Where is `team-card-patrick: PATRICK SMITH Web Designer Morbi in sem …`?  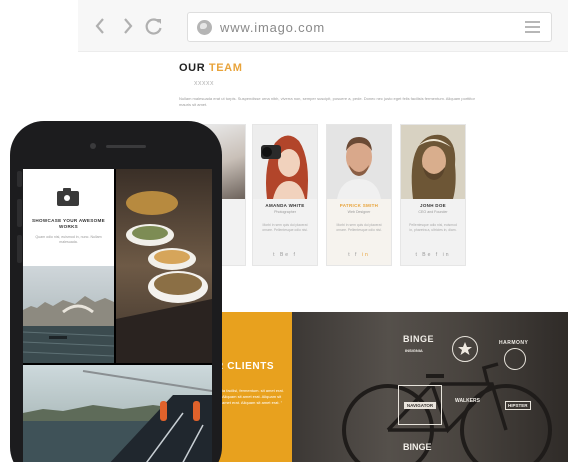
team-card-patrick: PATRICK SMITH Web Designer Morbi in sem … is located at coordinates (359, 195).